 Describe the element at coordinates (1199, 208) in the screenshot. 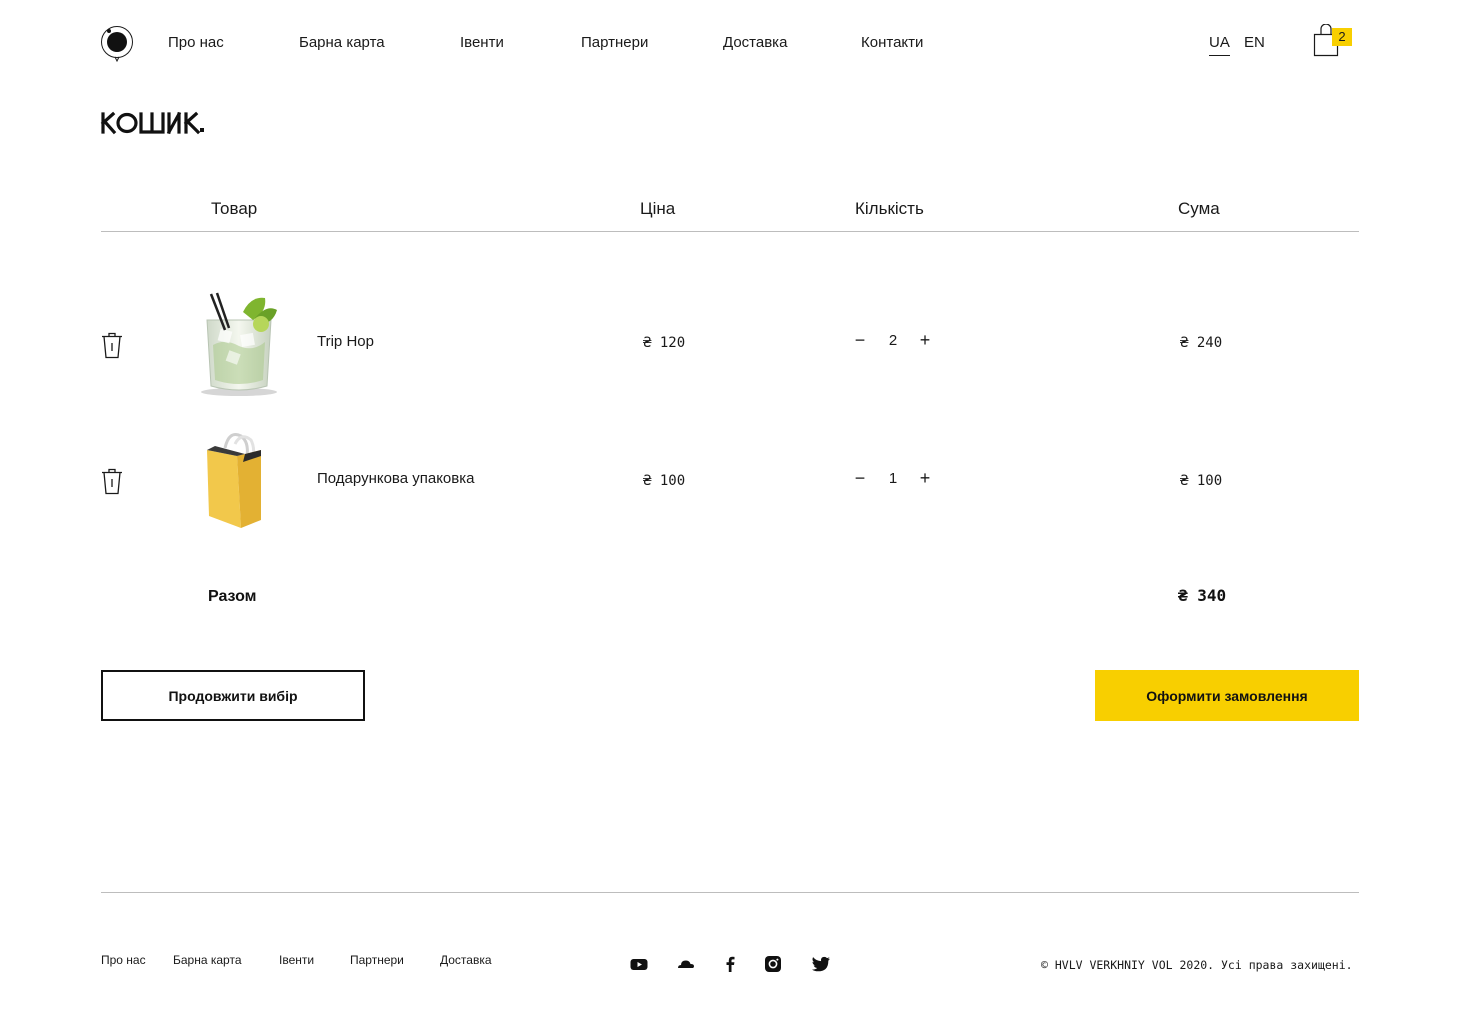

I see `column-header-sum: Сума` at that location.